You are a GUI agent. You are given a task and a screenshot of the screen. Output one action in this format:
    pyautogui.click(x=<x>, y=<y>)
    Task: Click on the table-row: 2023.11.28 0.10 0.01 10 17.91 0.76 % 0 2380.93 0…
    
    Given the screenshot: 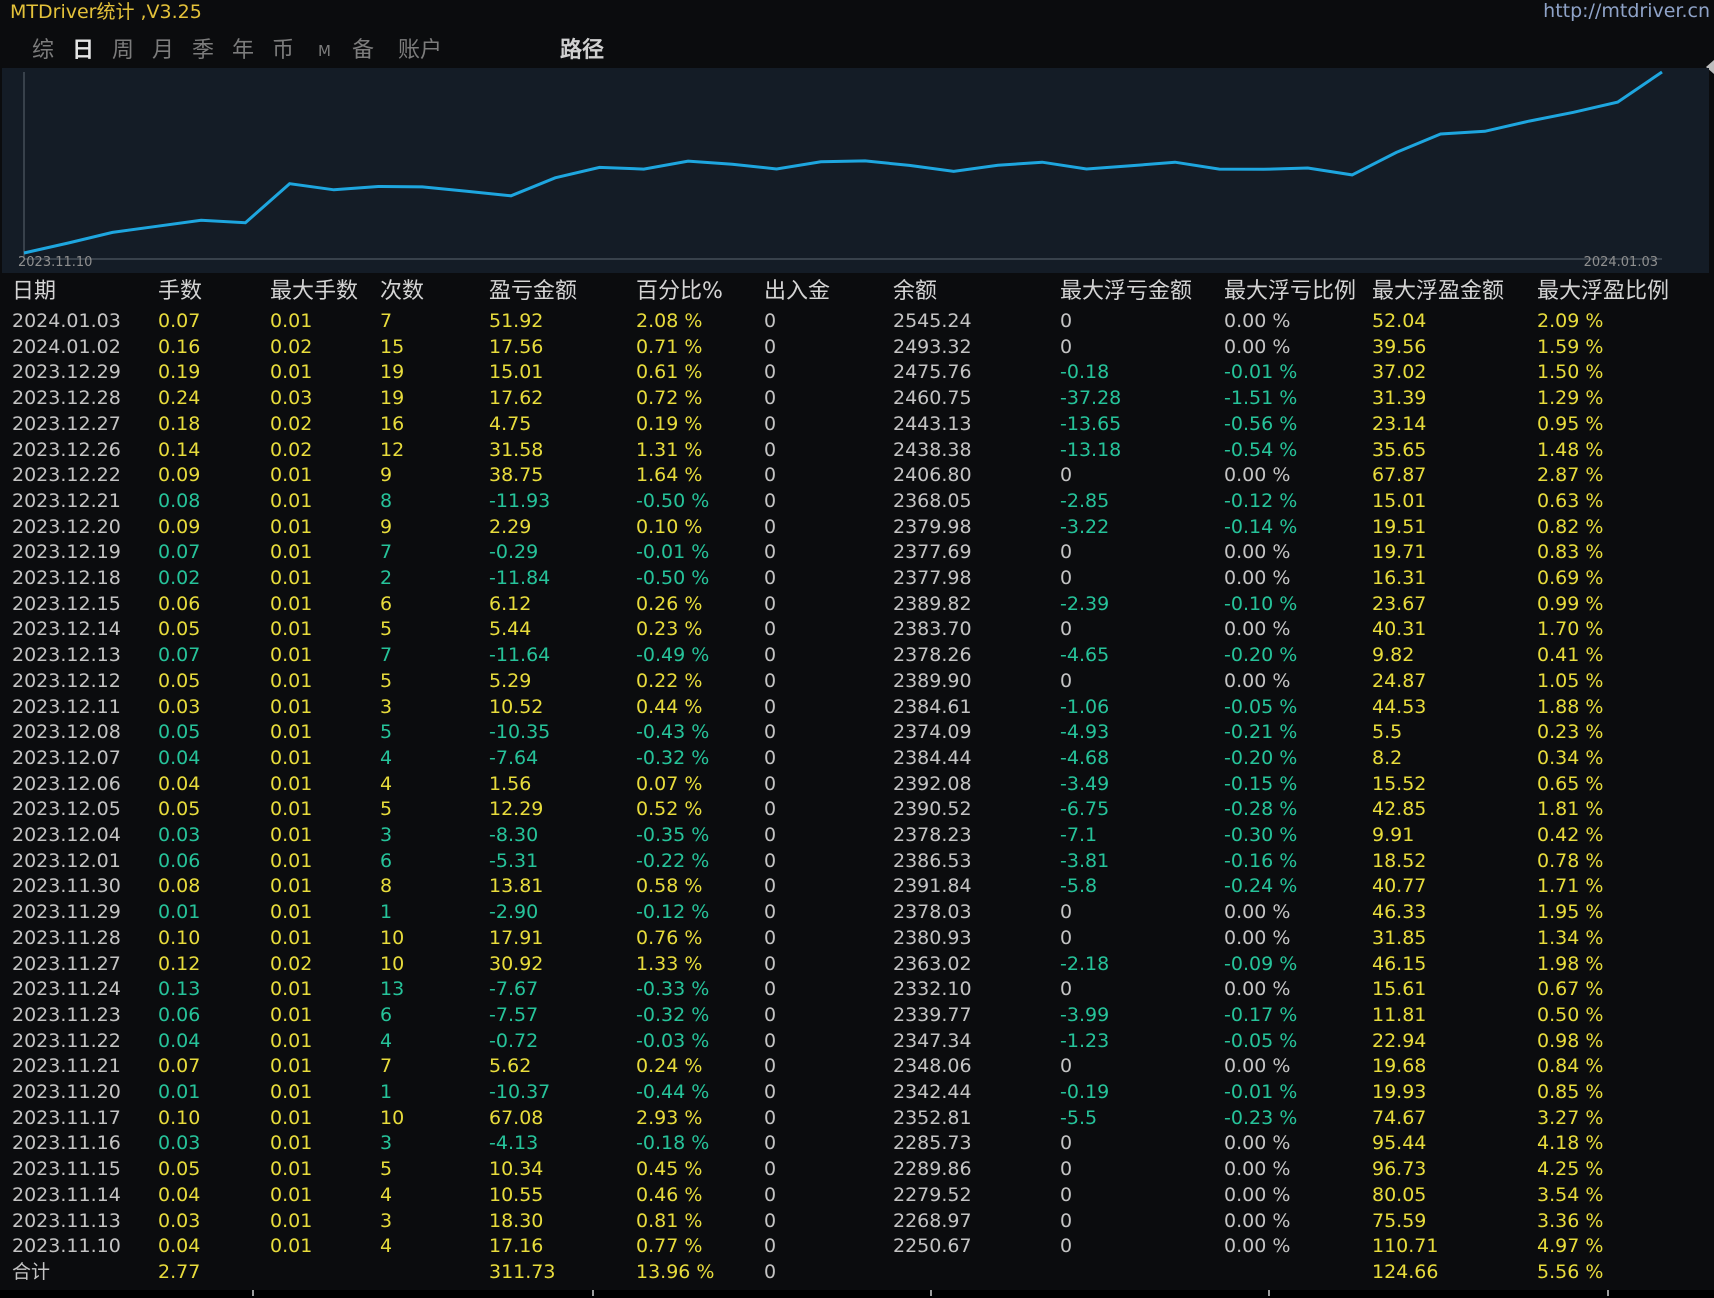 What is the action you would take?
    pyautogui.click(x=857, y=939)
    